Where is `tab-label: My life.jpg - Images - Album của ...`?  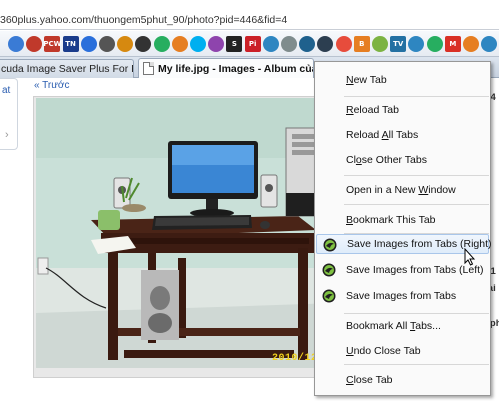 tab-label: My life.jpg - Images - Album của ... is located at coordinates (236, 68).